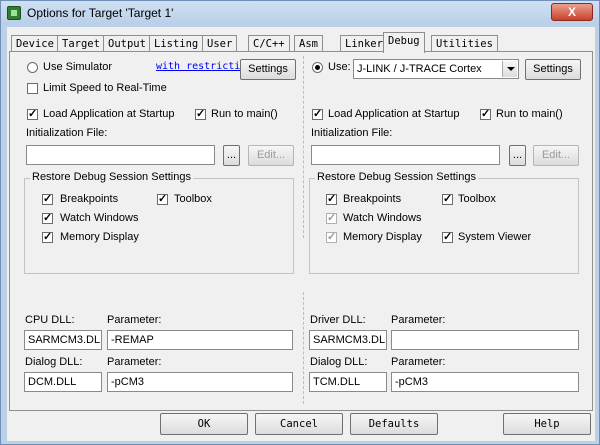 The width and height of the screenshot is (600, 445). What do you see at coordinates (495, 237) in the screenshot?
I see `system-viewer-label: System Viewer` at bounding box center [495, 237].